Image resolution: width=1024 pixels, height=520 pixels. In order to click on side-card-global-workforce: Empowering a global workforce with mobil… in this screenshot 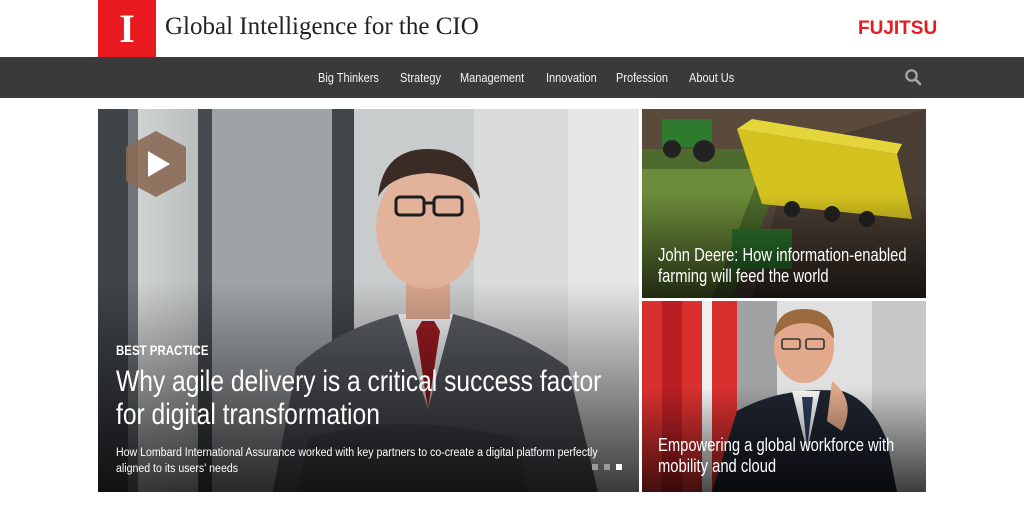, I will do `click(784, 396)`.